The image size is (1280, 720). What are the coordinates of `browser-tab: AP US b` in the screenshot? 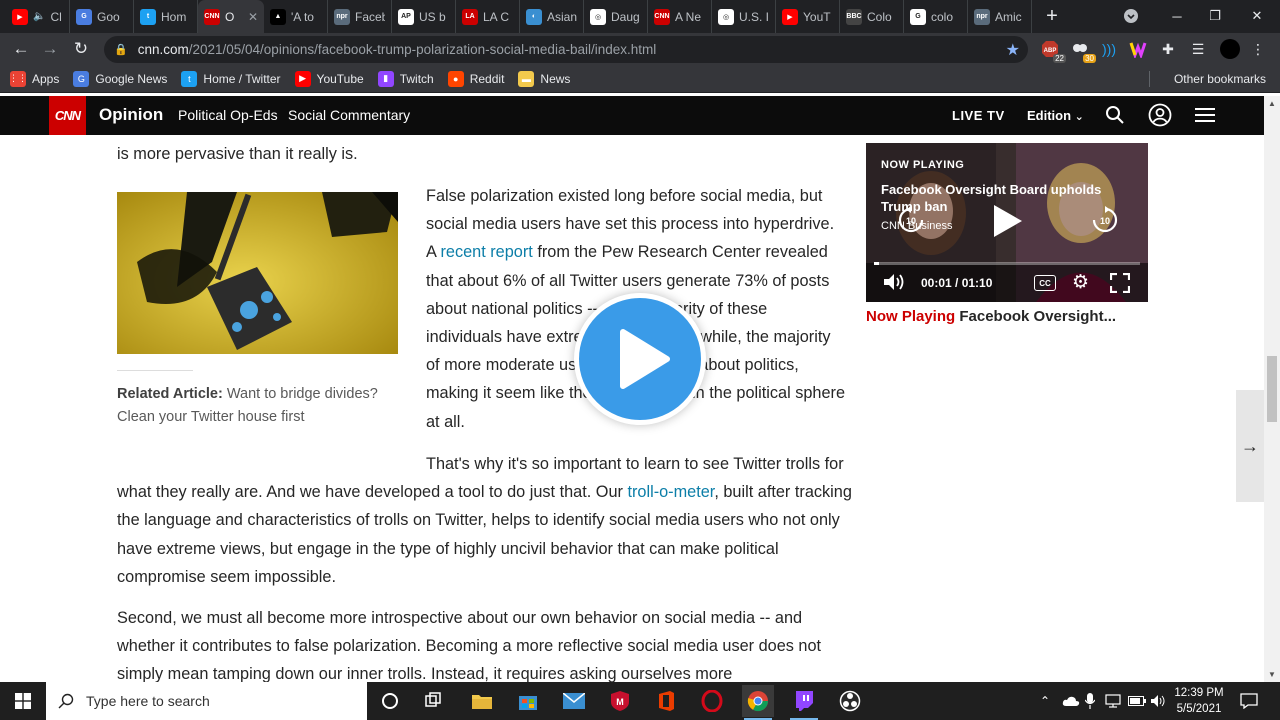 It's located at (424, 16).